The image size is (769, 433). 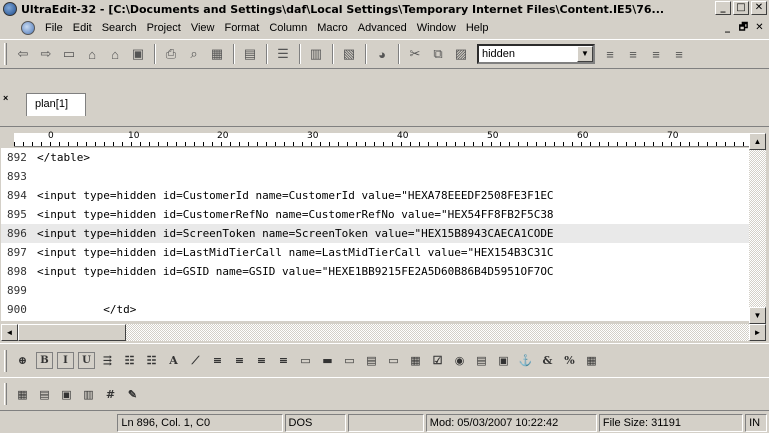 I want to click on back-icon: ⇦, so click(x=23, y=54).